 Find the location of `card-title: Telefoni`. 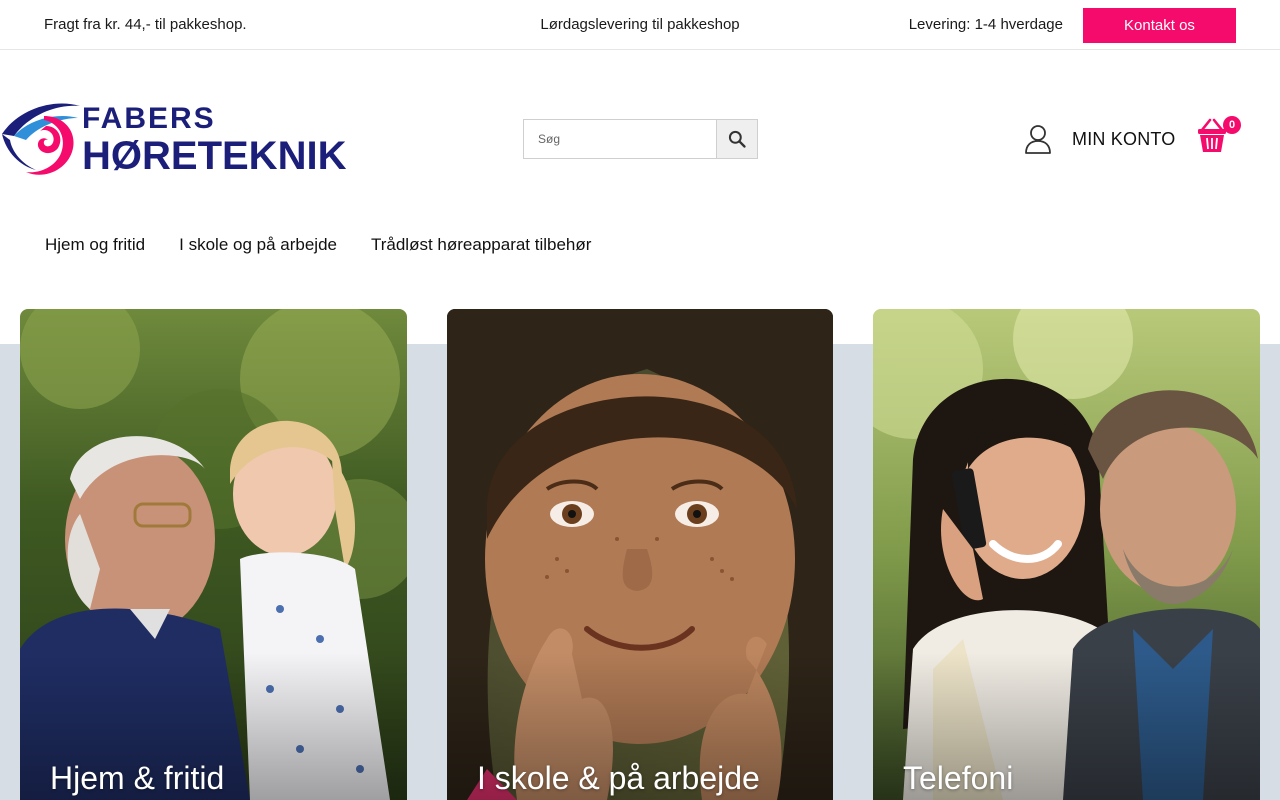

card-title: Telefoni is located at coordinates (958, 778).